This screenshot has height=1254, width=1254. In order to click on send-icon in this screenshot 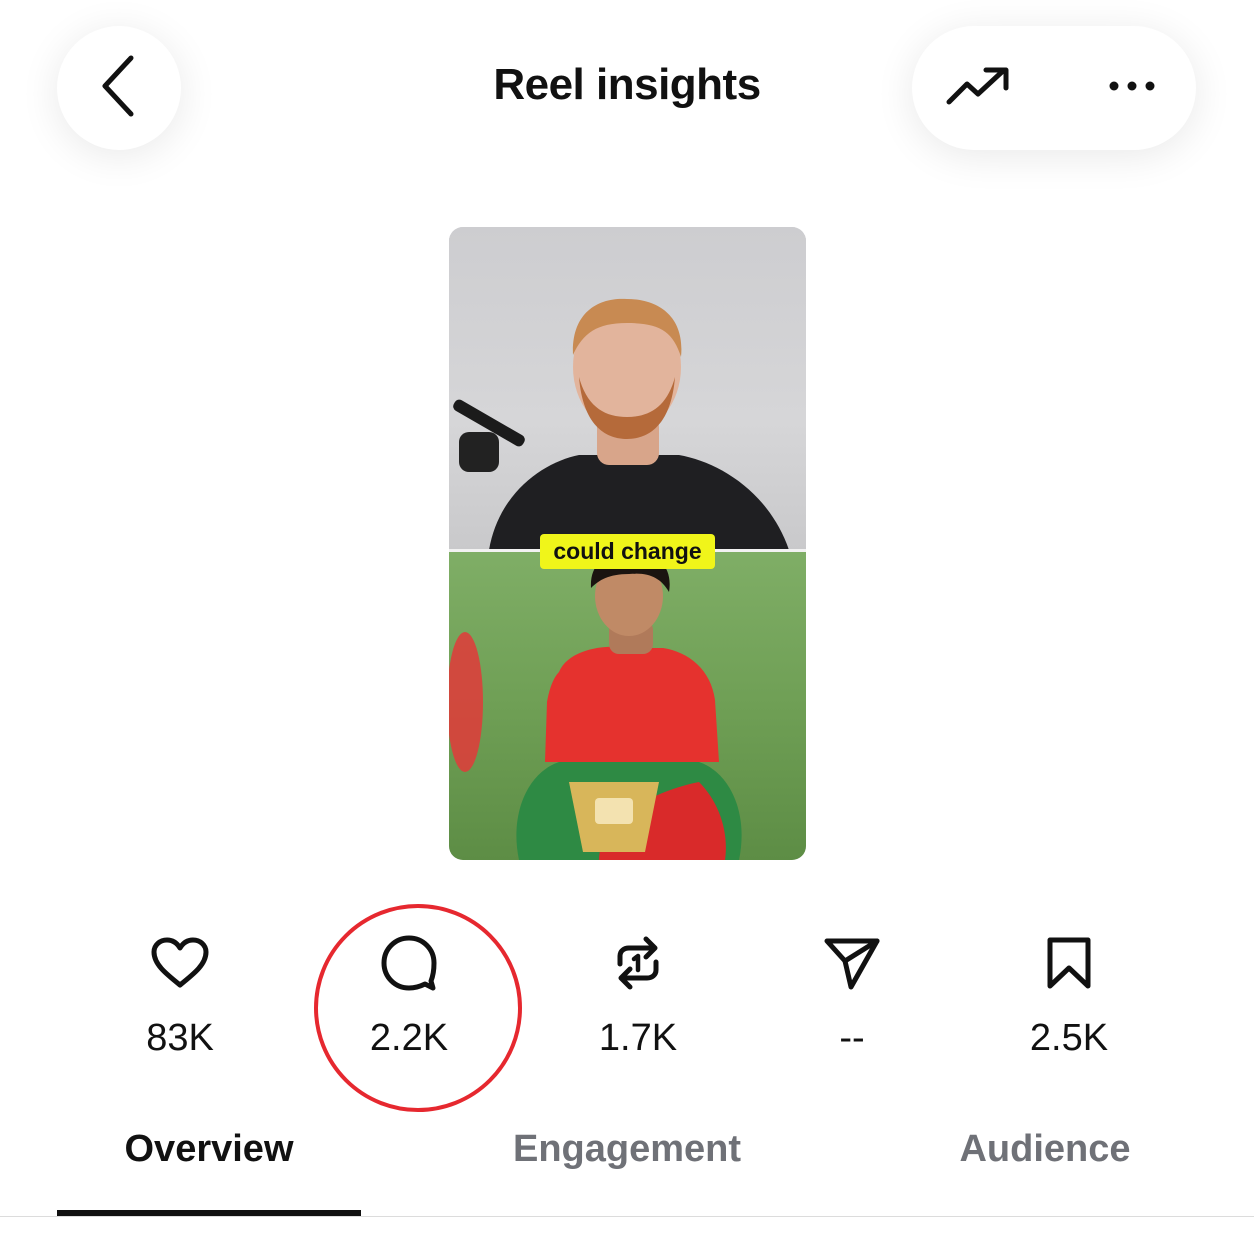, I will do `click(852, 962)`.